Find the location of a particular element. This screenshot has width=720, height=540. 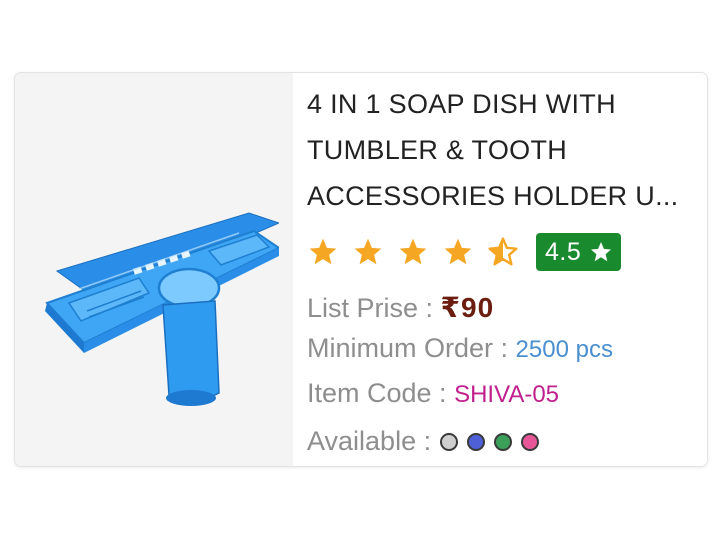

list-price-row: List Prise : ₹90 is located at coordinates (400, 307).